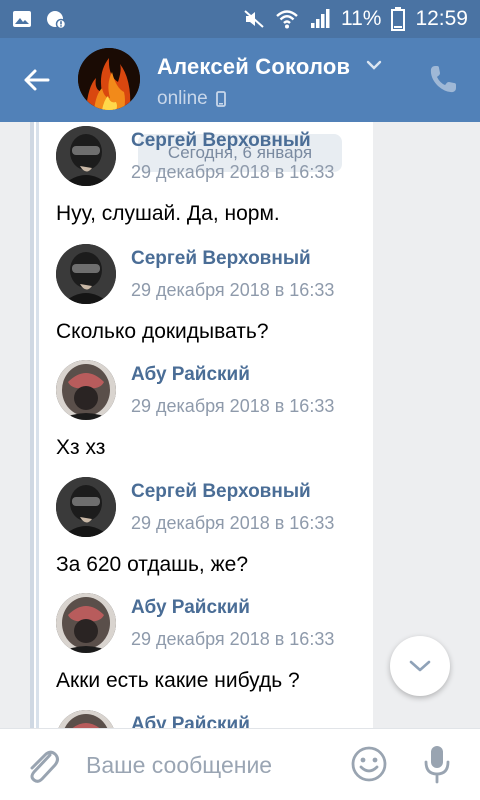  I want to click on message-text: Нуу, слушай. Да, норм., so click(168, 213).